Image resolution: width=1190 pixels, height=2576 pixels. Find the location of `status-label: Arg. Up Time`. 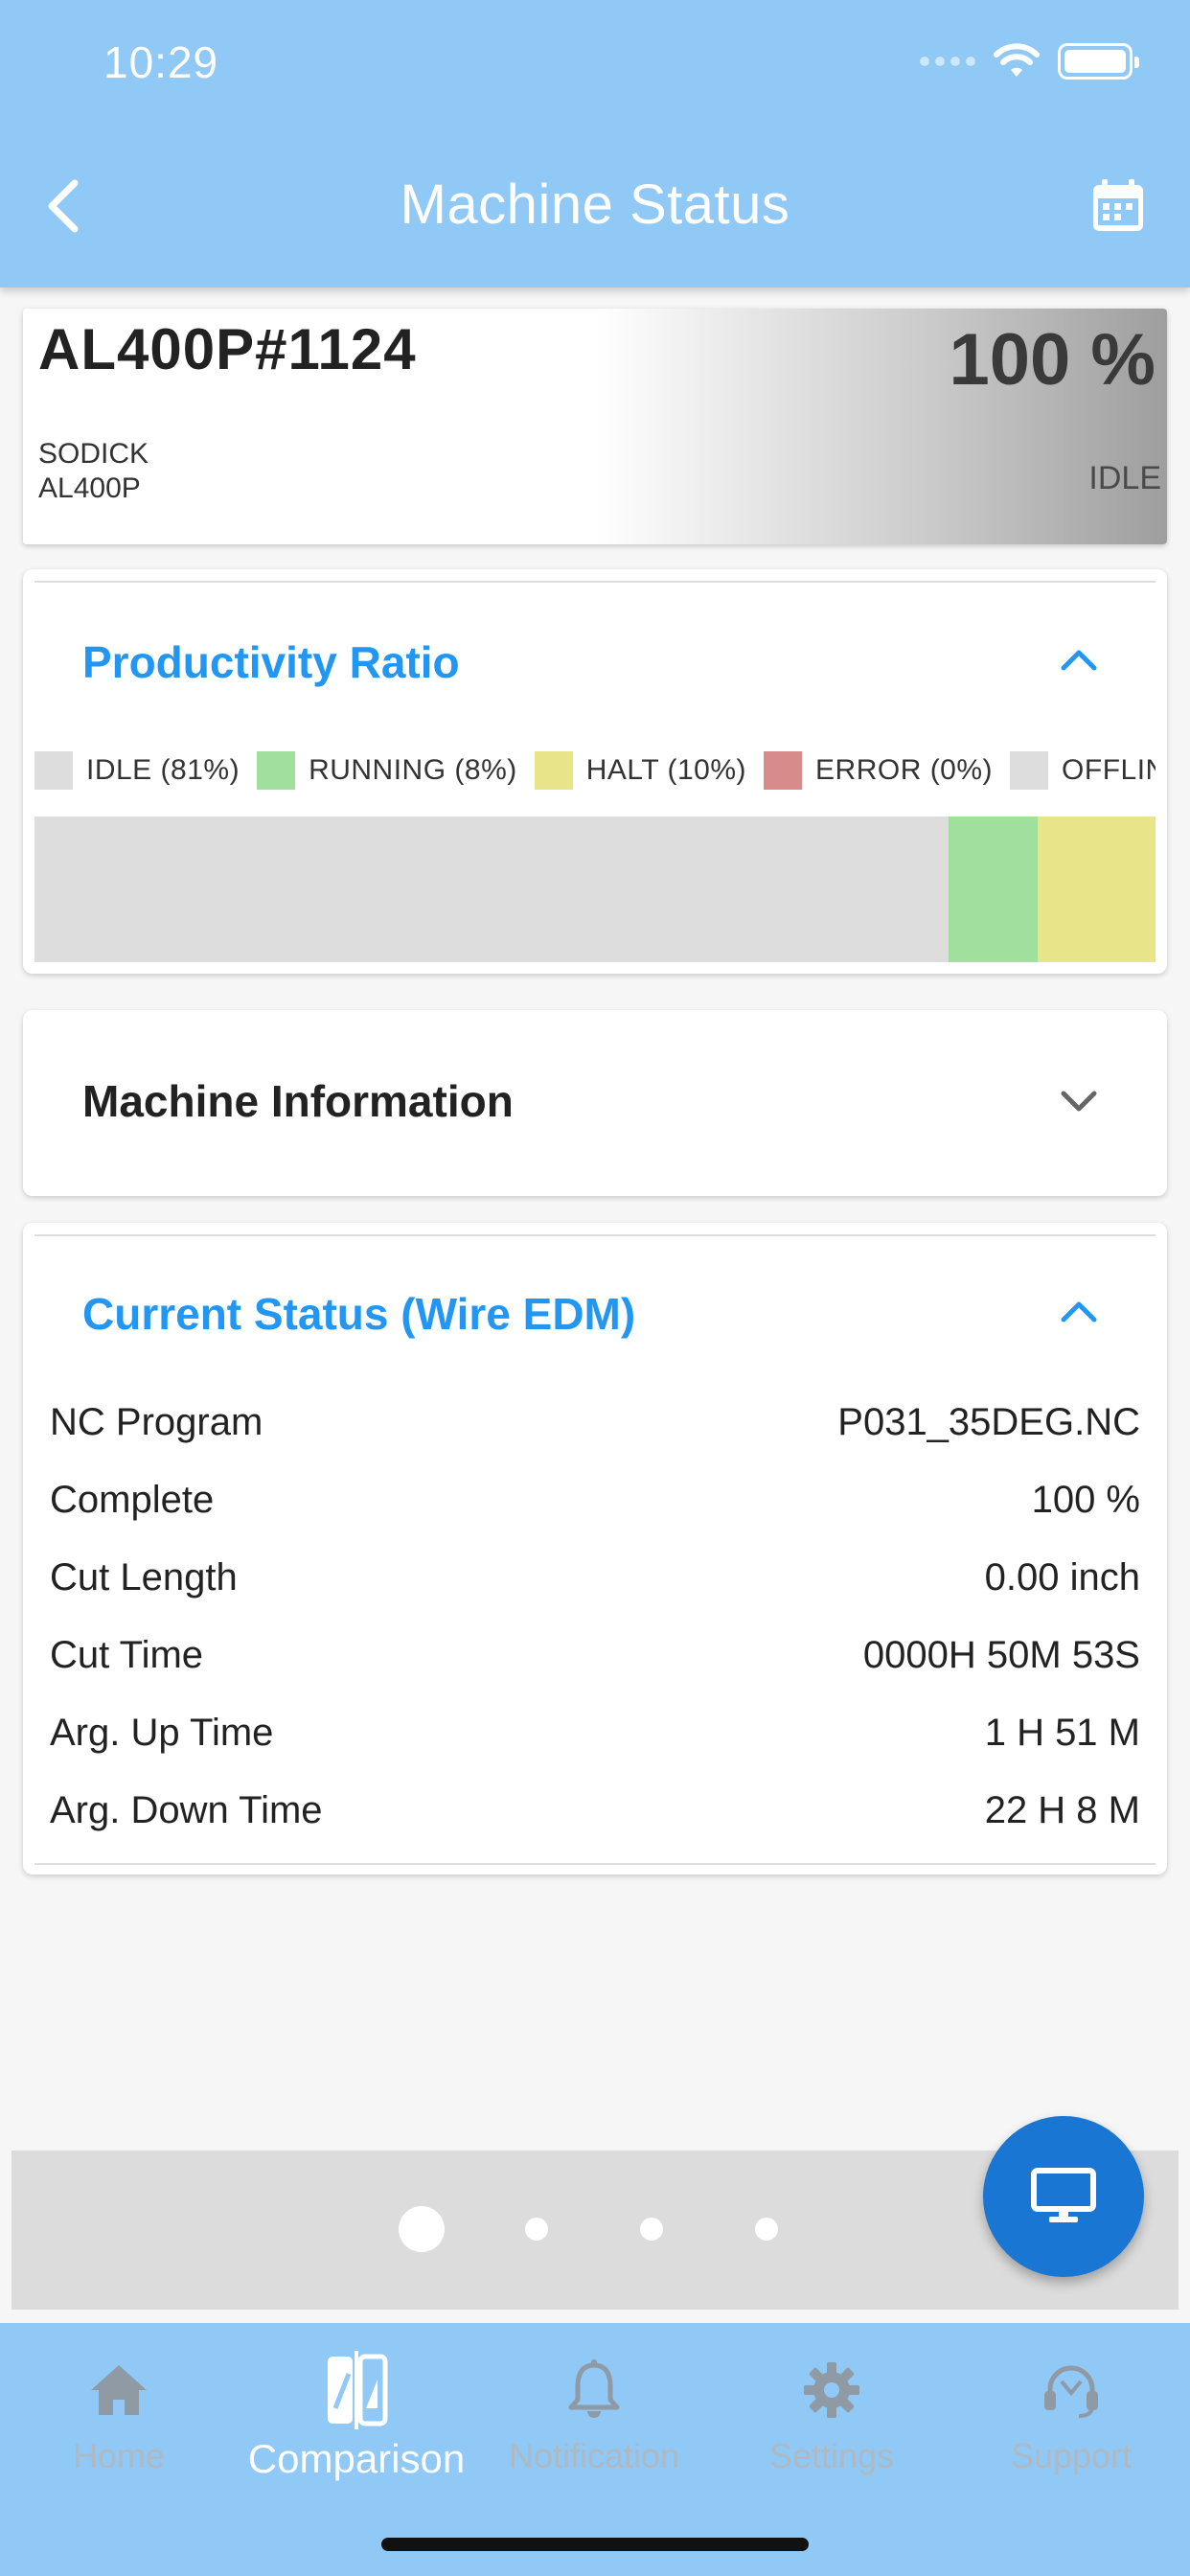

status-label: Arg. Up Time is located at coordinates (162, 1733).